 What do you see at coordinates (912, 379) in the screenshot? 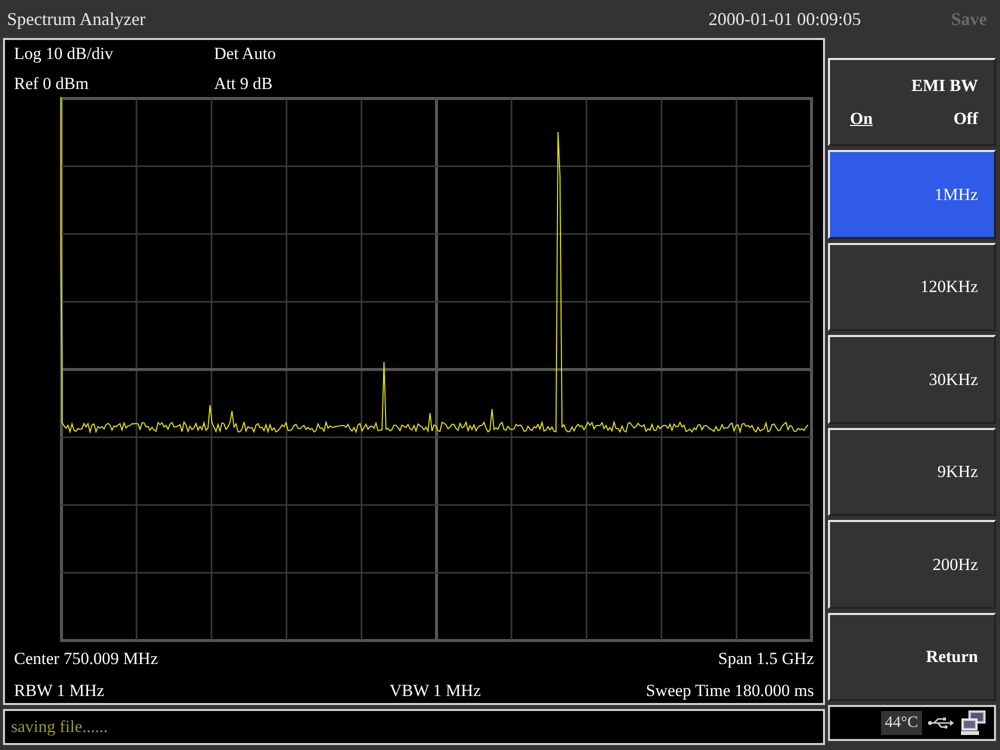
I see `bandwidth-softkey: 30KHz` at bounding box center [912, 379].